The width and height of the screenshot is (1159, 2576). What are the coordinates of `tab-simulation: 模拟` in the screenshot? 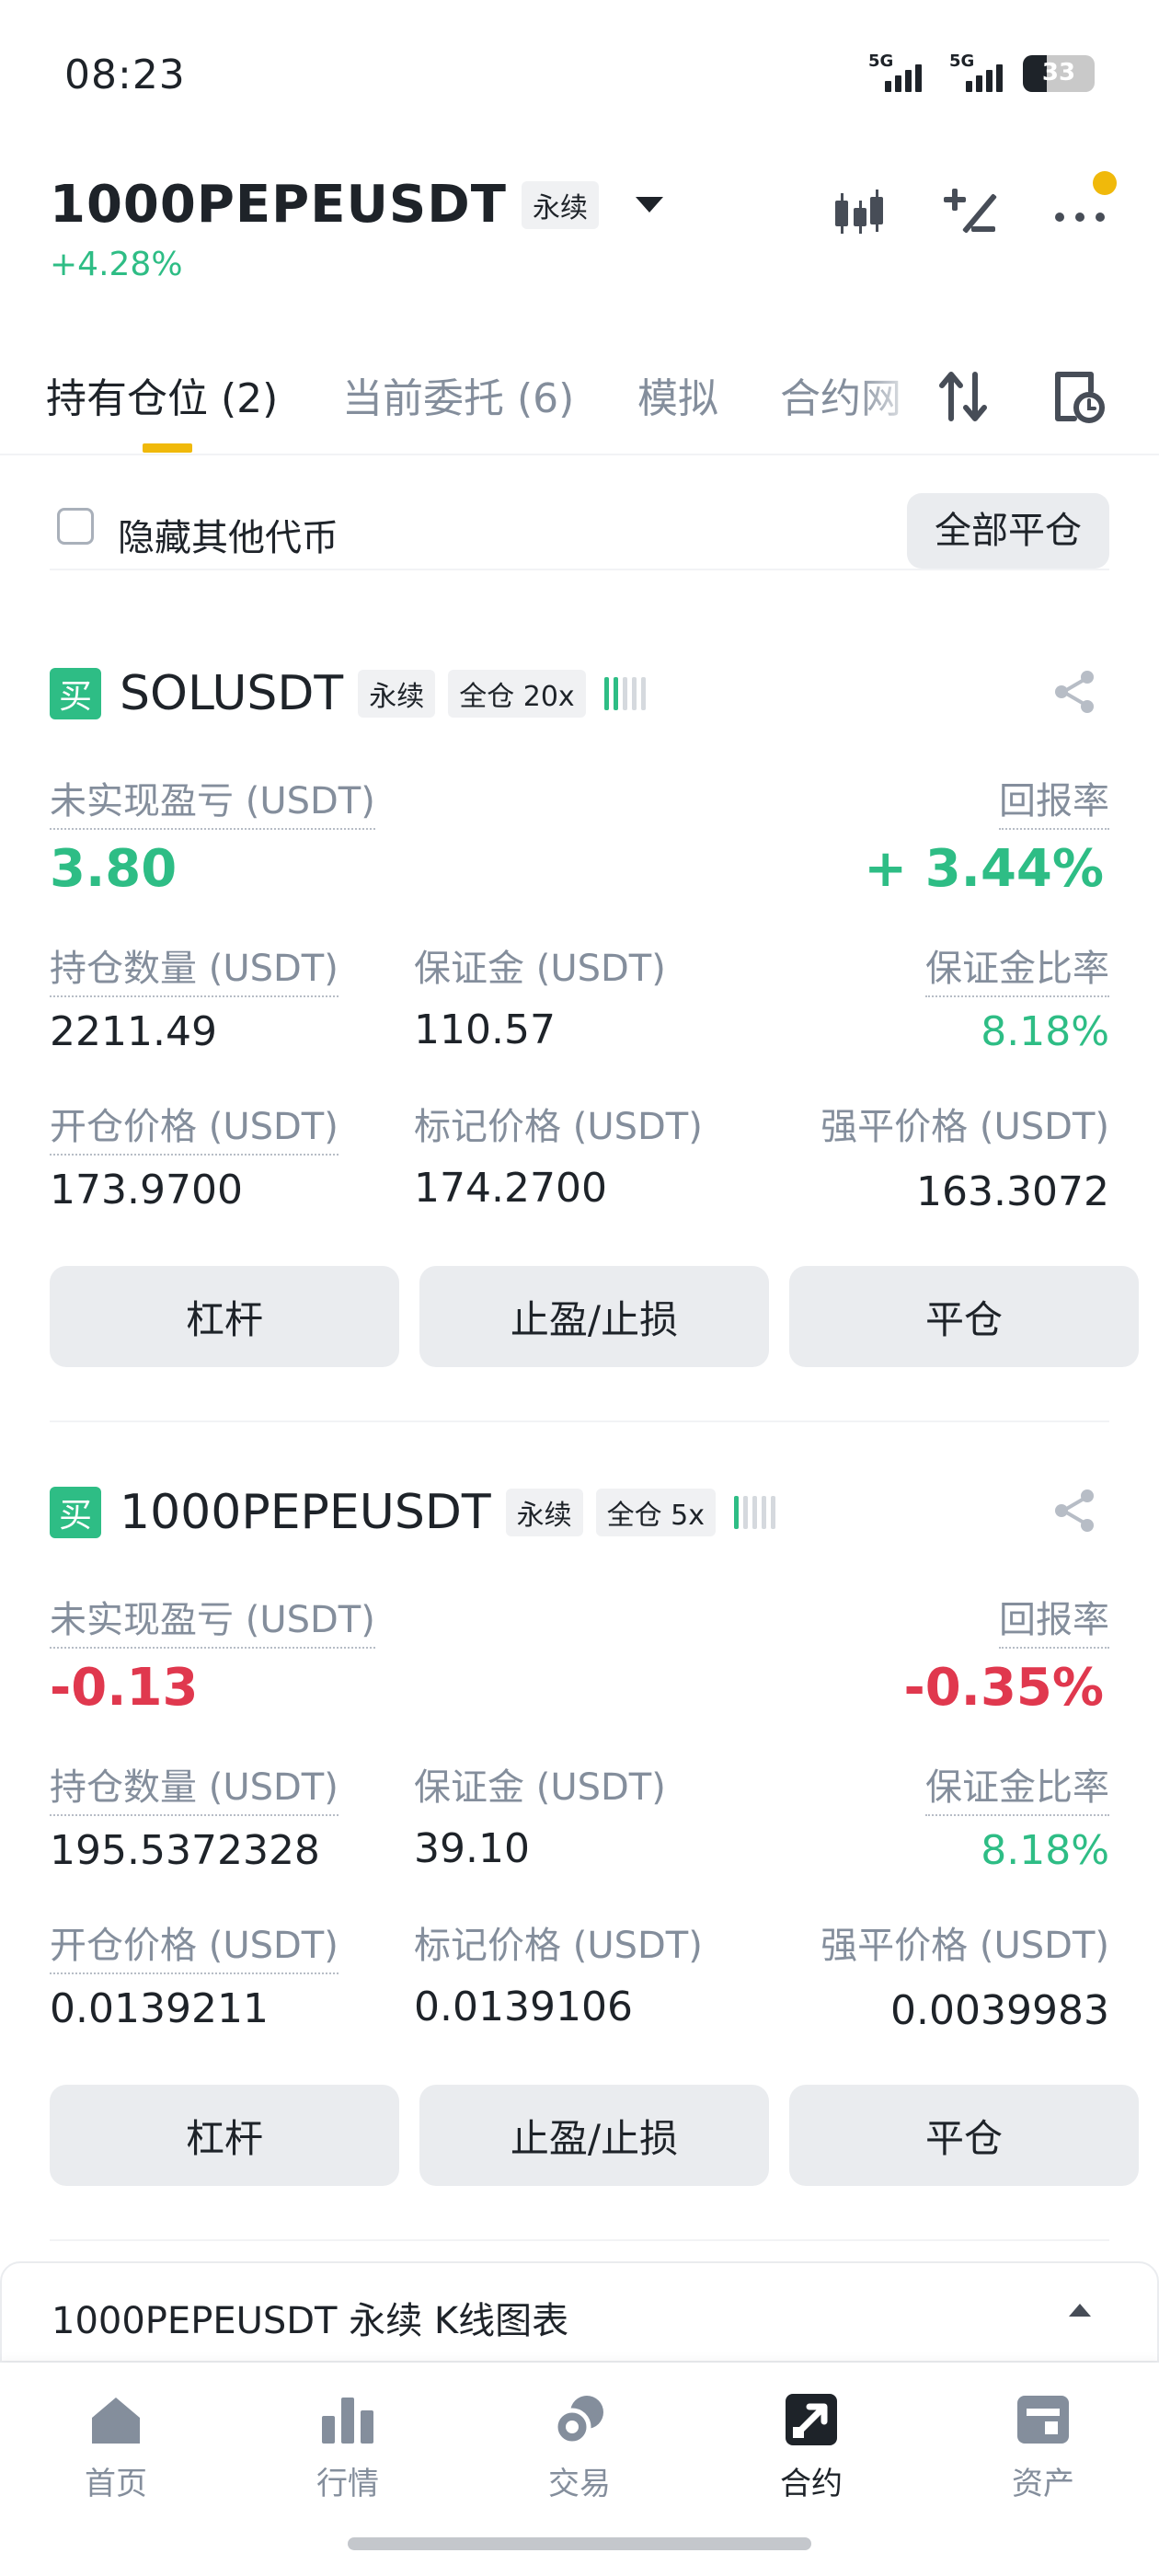 It's located at (677, 394).